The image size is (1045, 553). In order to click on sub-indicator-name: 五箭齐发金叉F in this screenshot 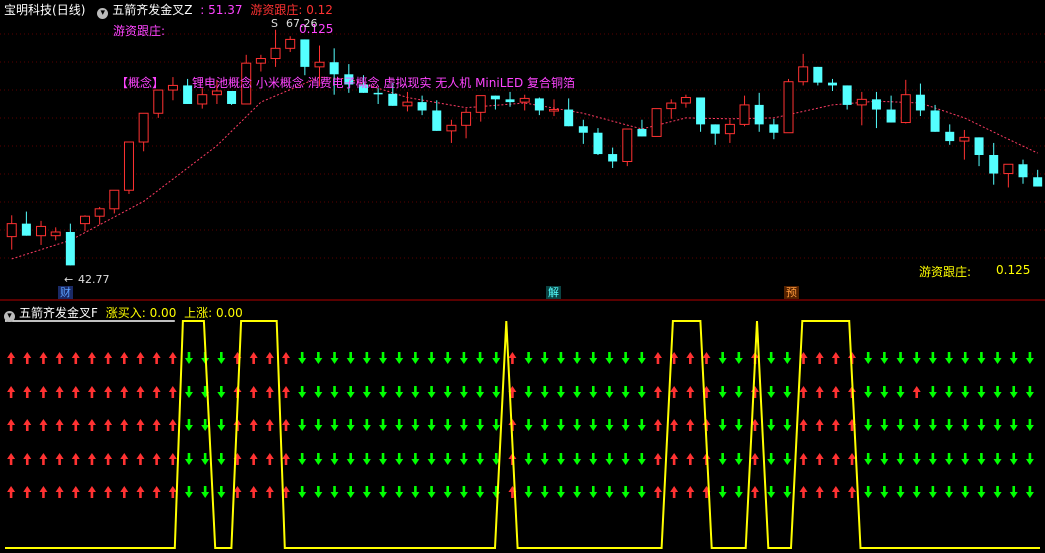, I will do `click(58, 313)`.